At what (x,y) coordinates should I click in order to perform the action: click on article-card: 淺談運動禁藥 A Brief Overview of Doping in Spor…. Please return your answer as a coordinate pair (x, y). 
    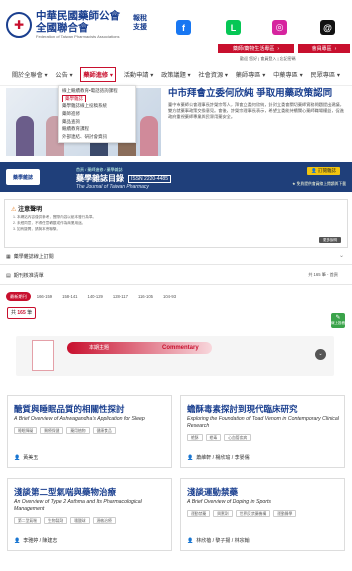
    Looking at the image, I should click on (262, 514).